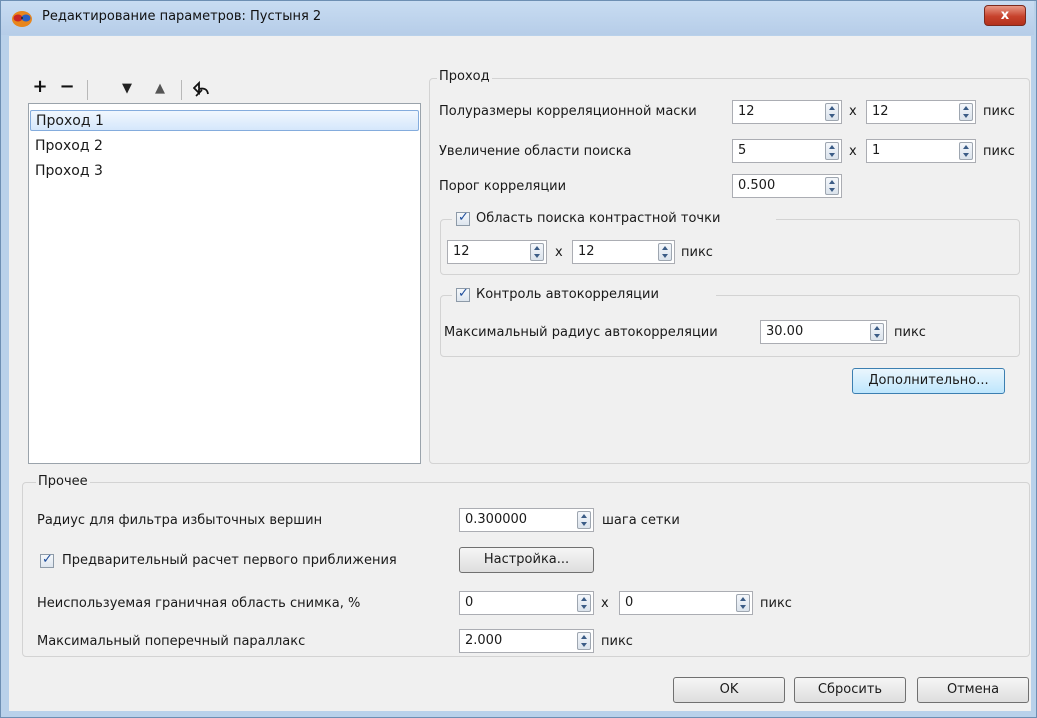  I want to click on contrast-group-title: Область поиска контрастной точки, so click(598, 218).